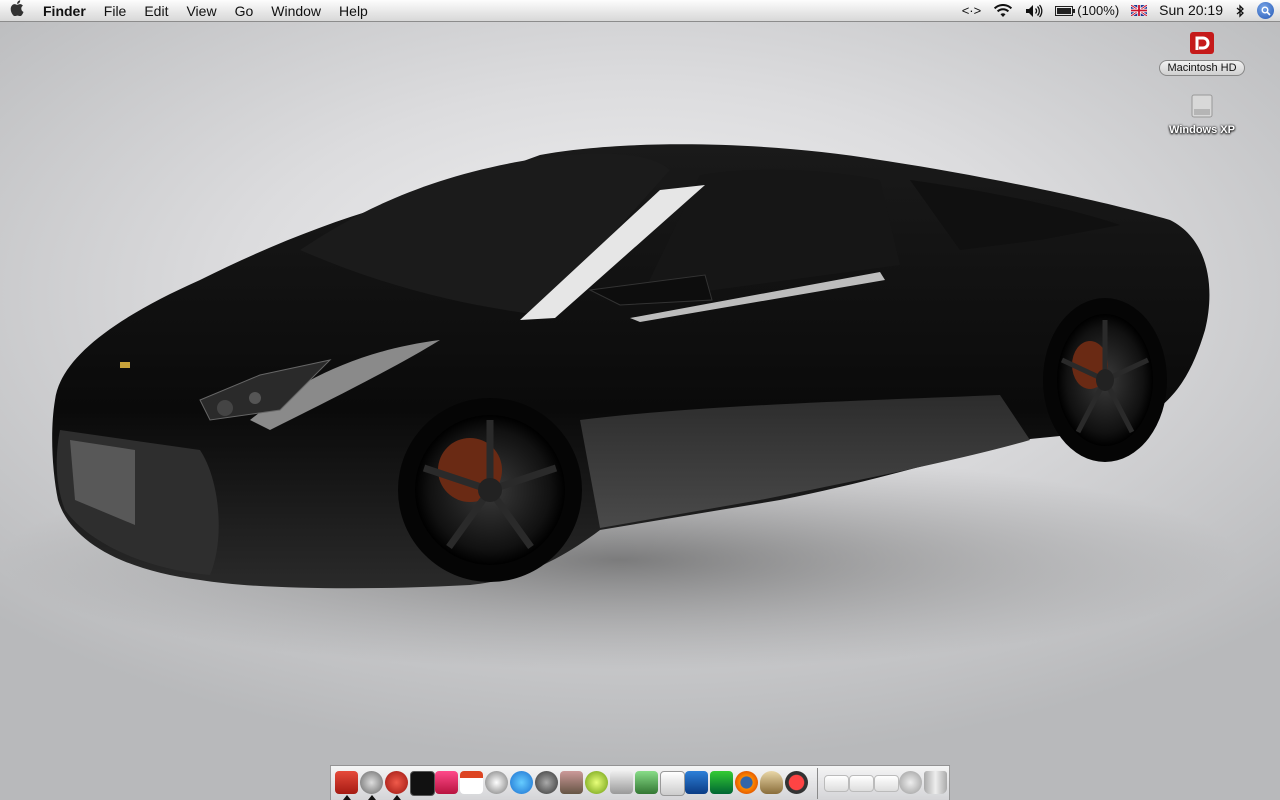 This screenshot has width=1280, height=800. What do you see at coordinates (1240, 10) in the screenshot?
I see `bluetooth-icon` at bounding box center [1240, 10].